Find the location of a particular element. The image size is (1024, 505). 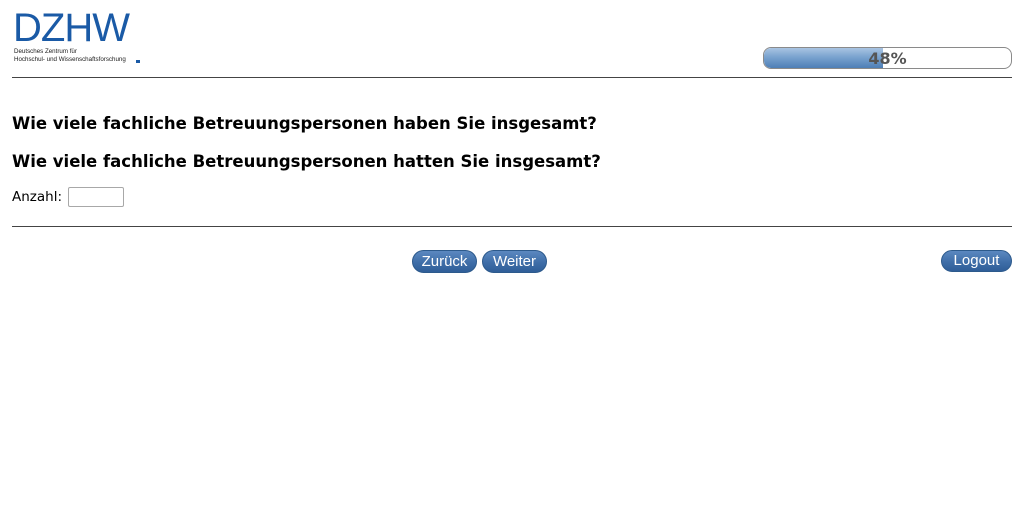

progress-bar: 48% is located at coordinates (887, 58).